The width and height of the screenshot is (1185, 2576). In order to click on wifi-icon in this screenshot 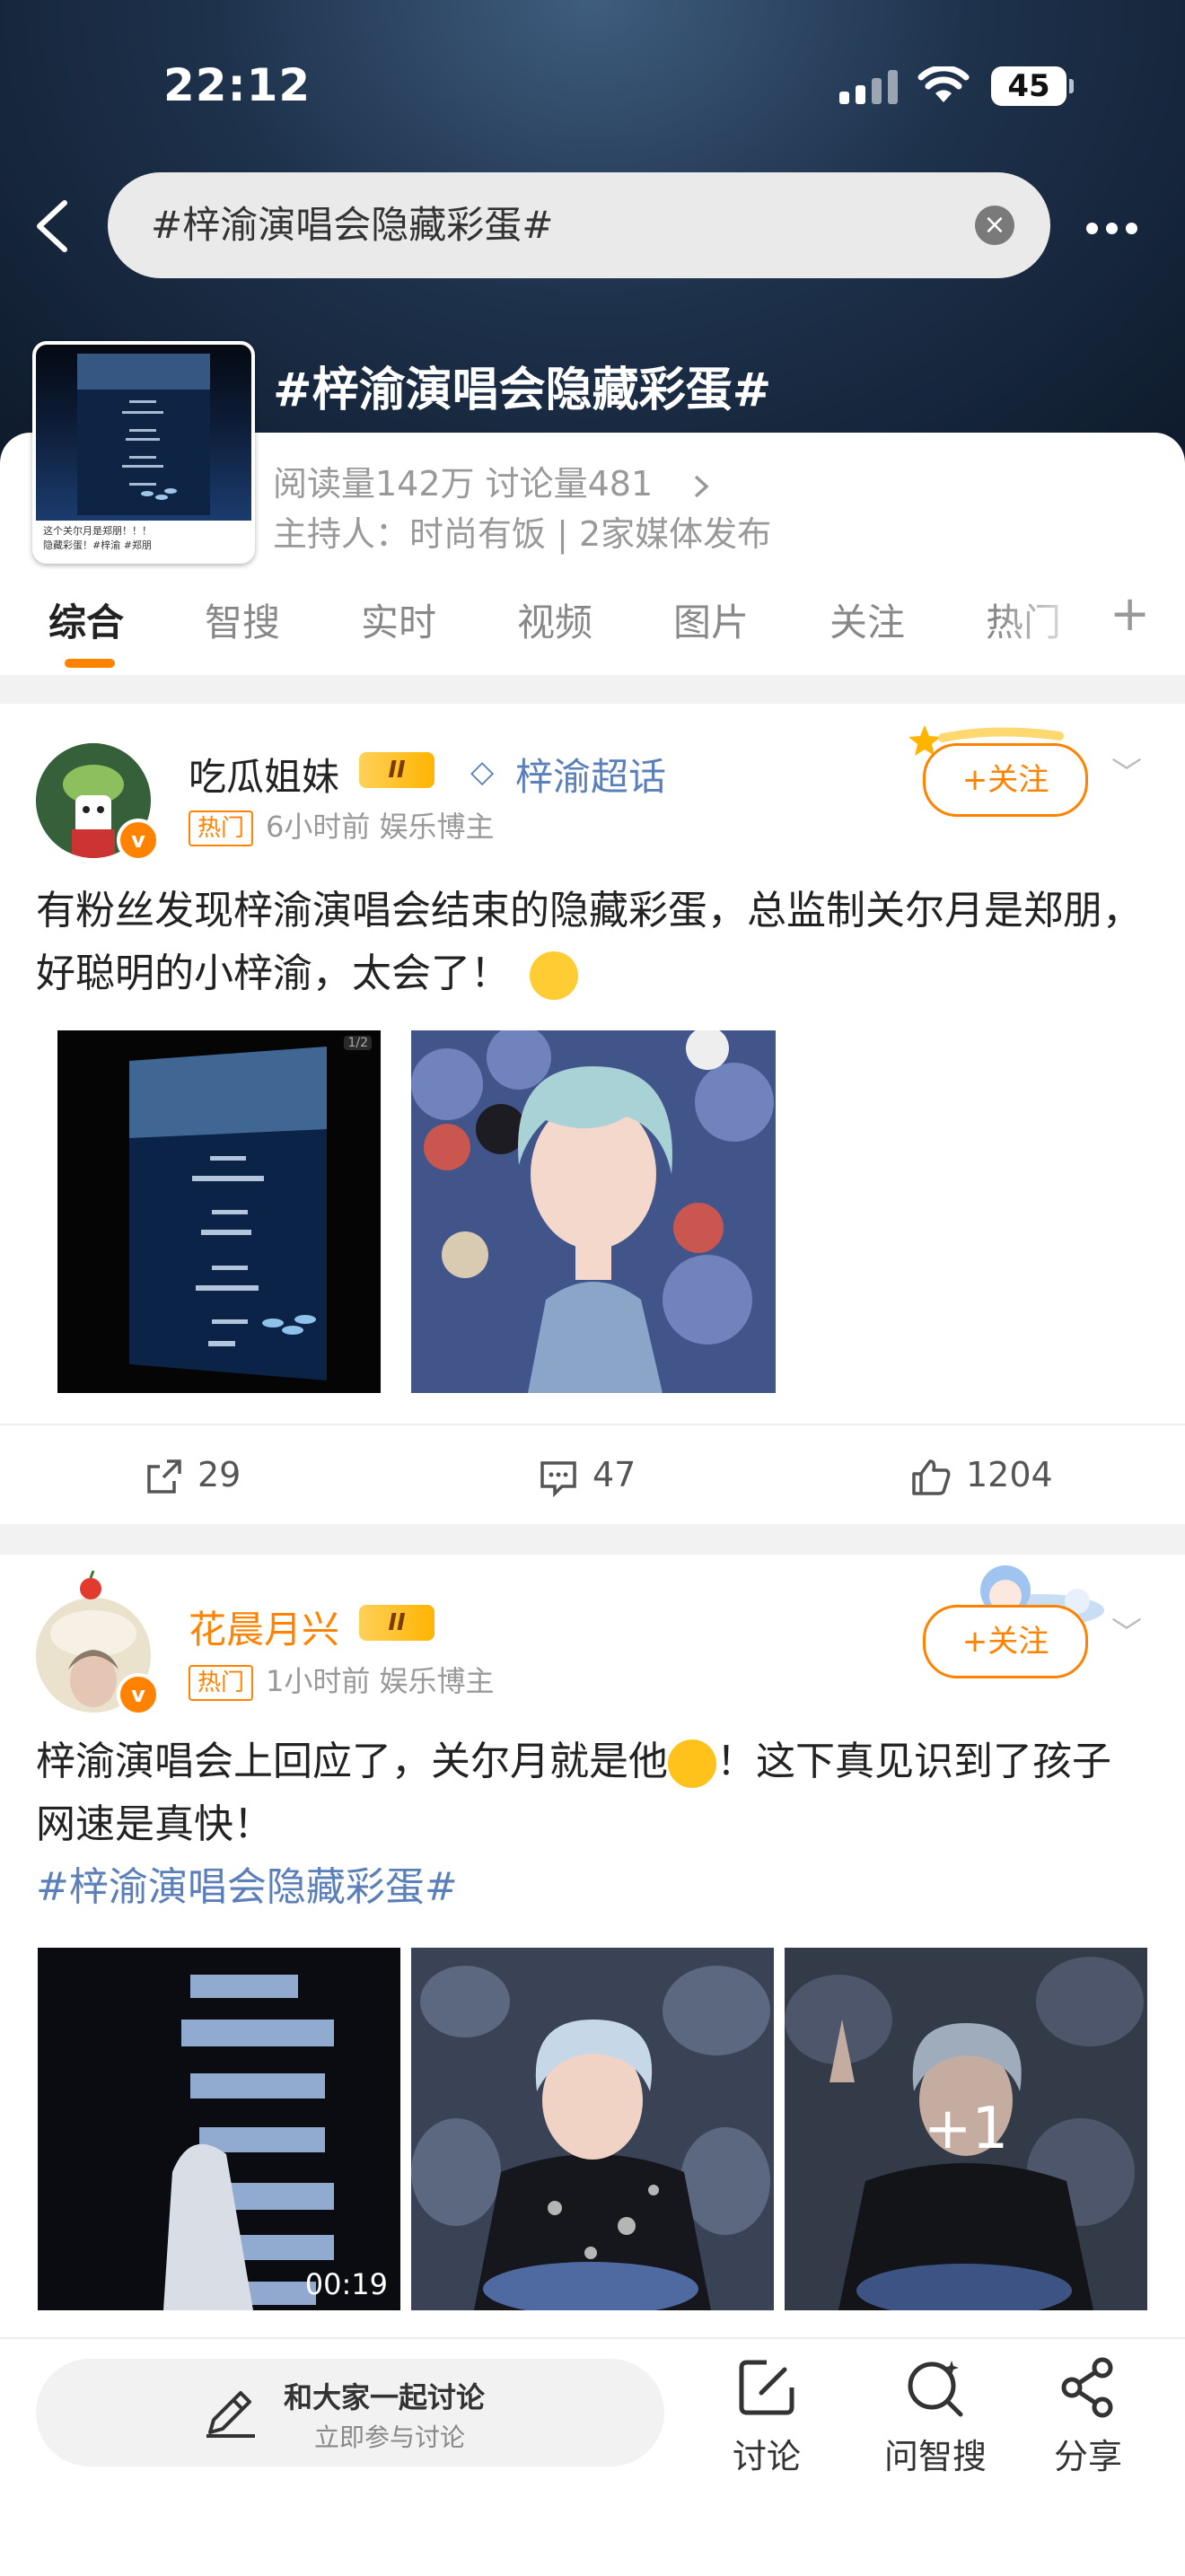, I will do `click(943, 84)`.